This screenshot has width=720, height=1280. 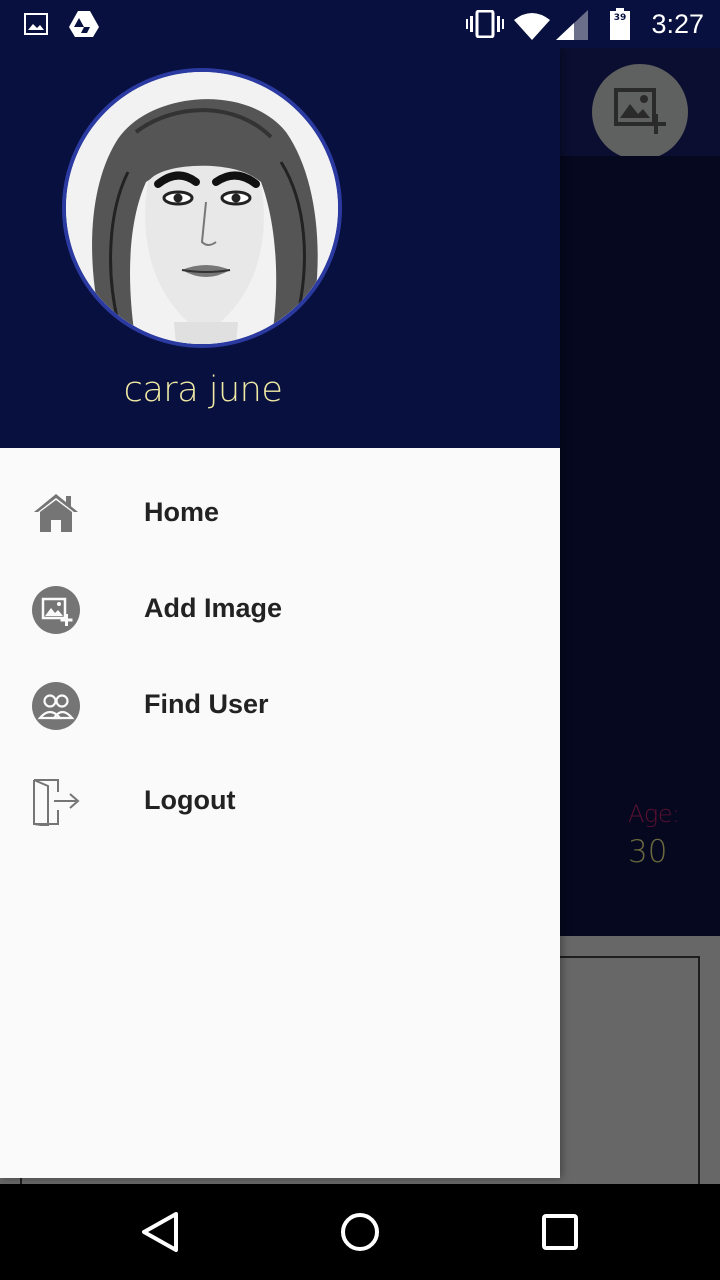 I want to click on menu-label-find-user: Find User, so click(x=206, y=704).